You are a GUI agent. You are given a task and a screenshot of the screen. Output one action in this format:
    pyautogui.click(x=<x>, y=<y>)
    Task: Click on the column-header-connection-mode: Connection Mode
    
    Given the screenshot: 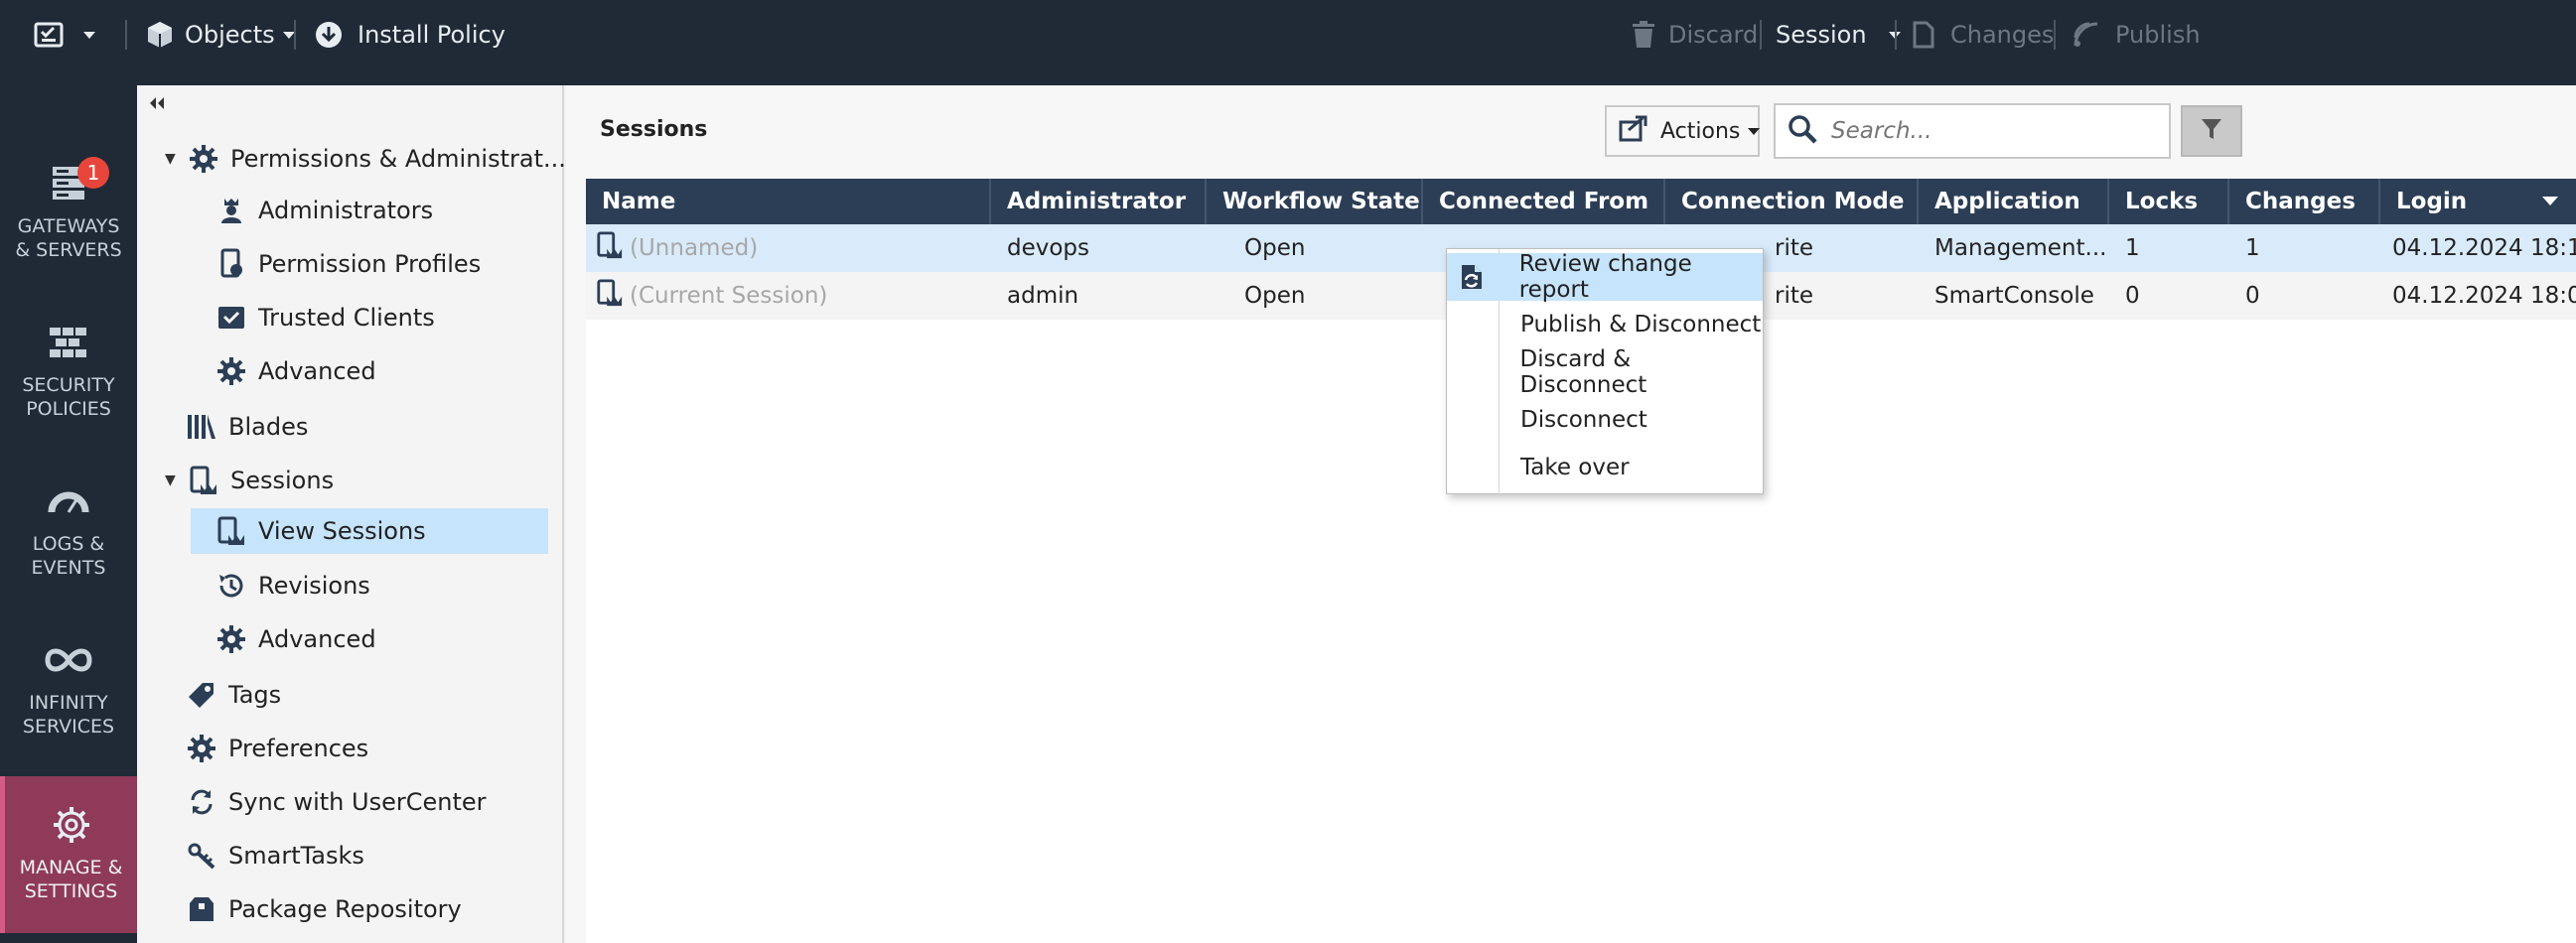 What is the action you would take?
    pyautogui.click(x=1792, y=201)
    